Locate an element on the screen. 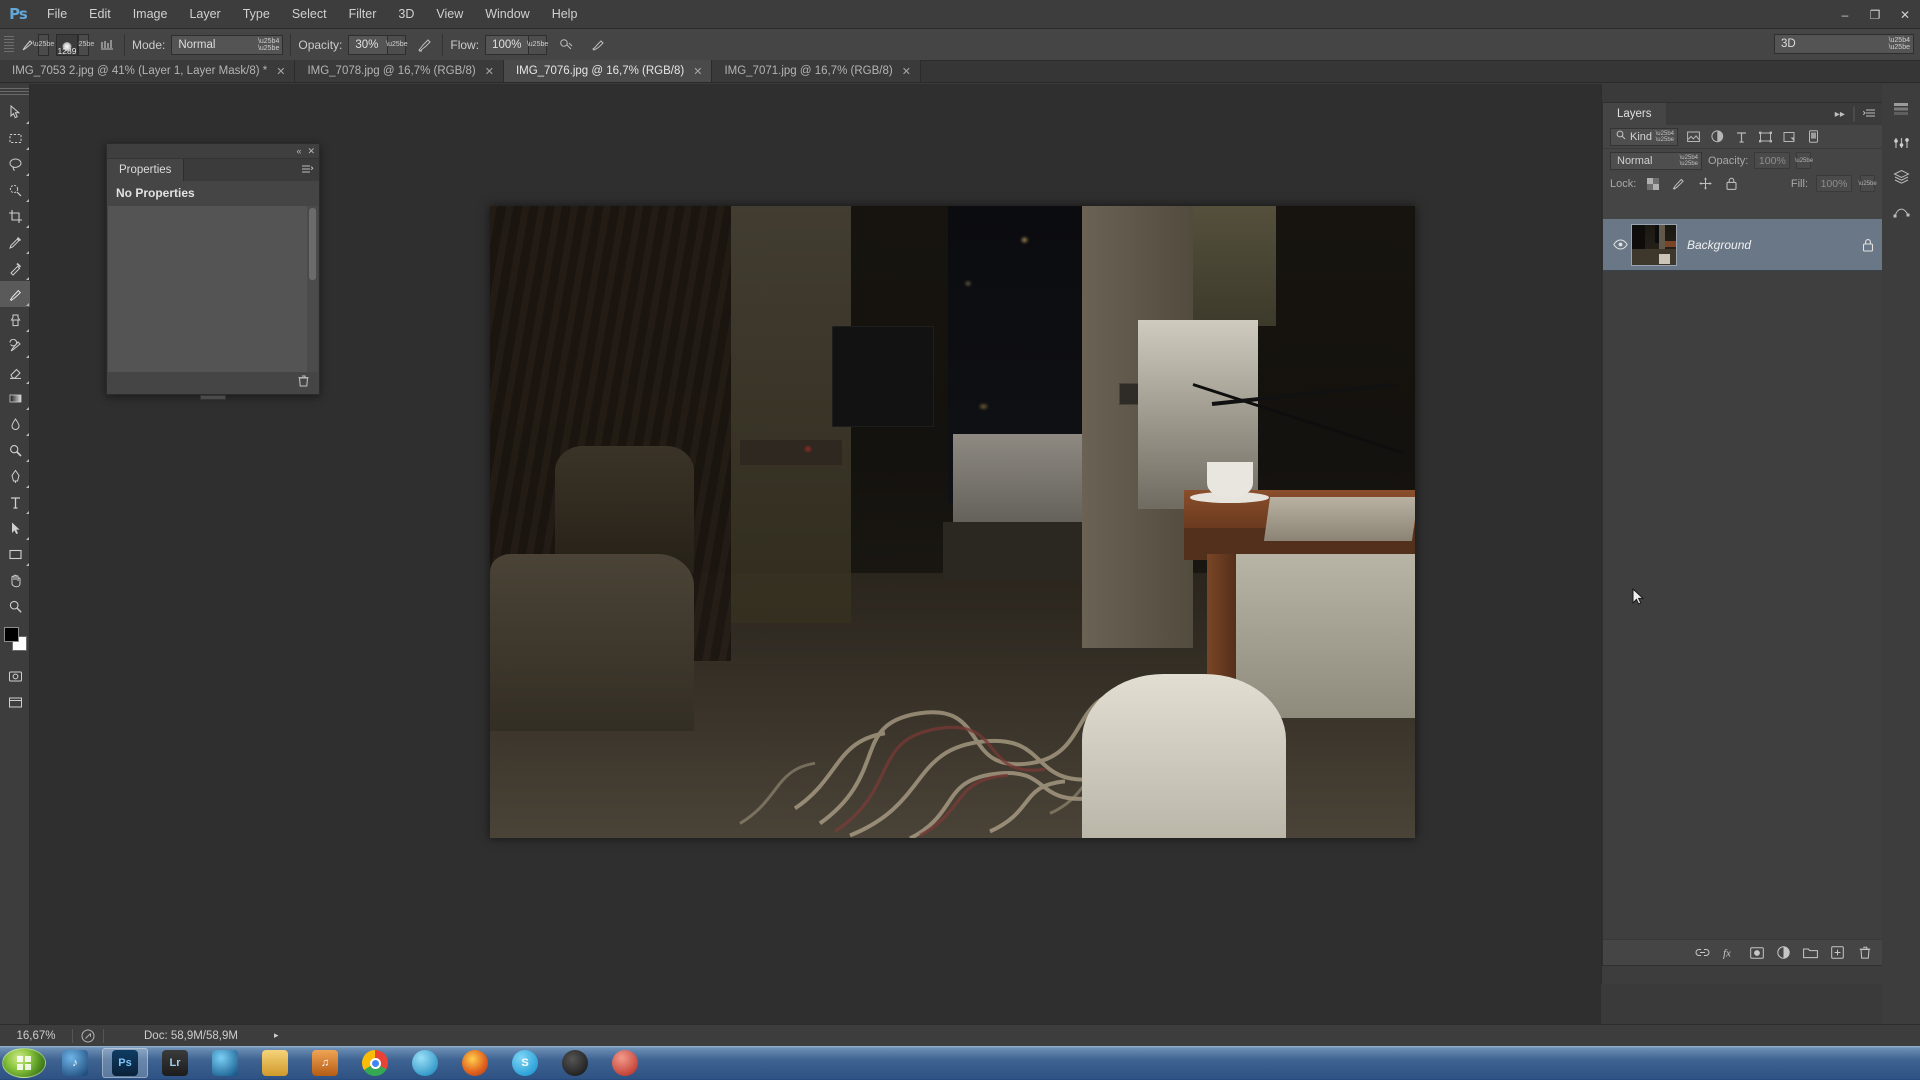 This screenshot has width=1920, height=1080. taskbar-media-player: ♪ is located at coordinates (75, 1063).